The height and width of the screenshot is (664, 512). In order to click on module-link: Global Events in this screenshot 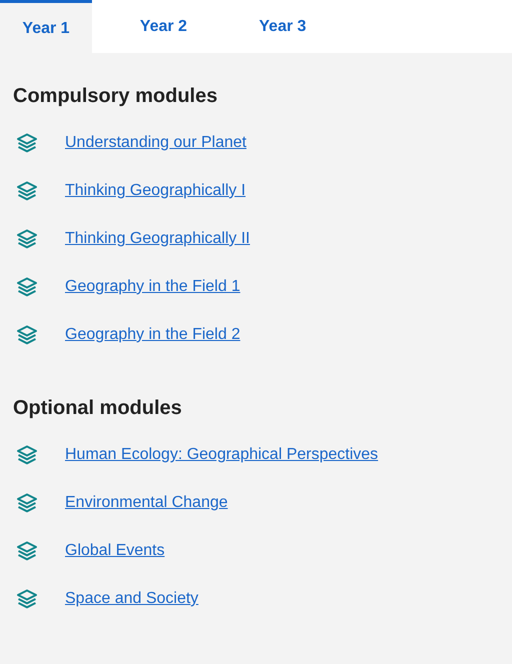, I will do `click(115, 551)`.